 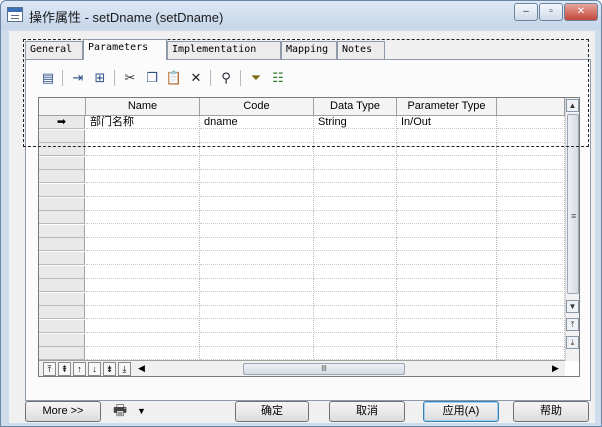 I want to click on cell-data-type: String, so click(x=355, y=122).